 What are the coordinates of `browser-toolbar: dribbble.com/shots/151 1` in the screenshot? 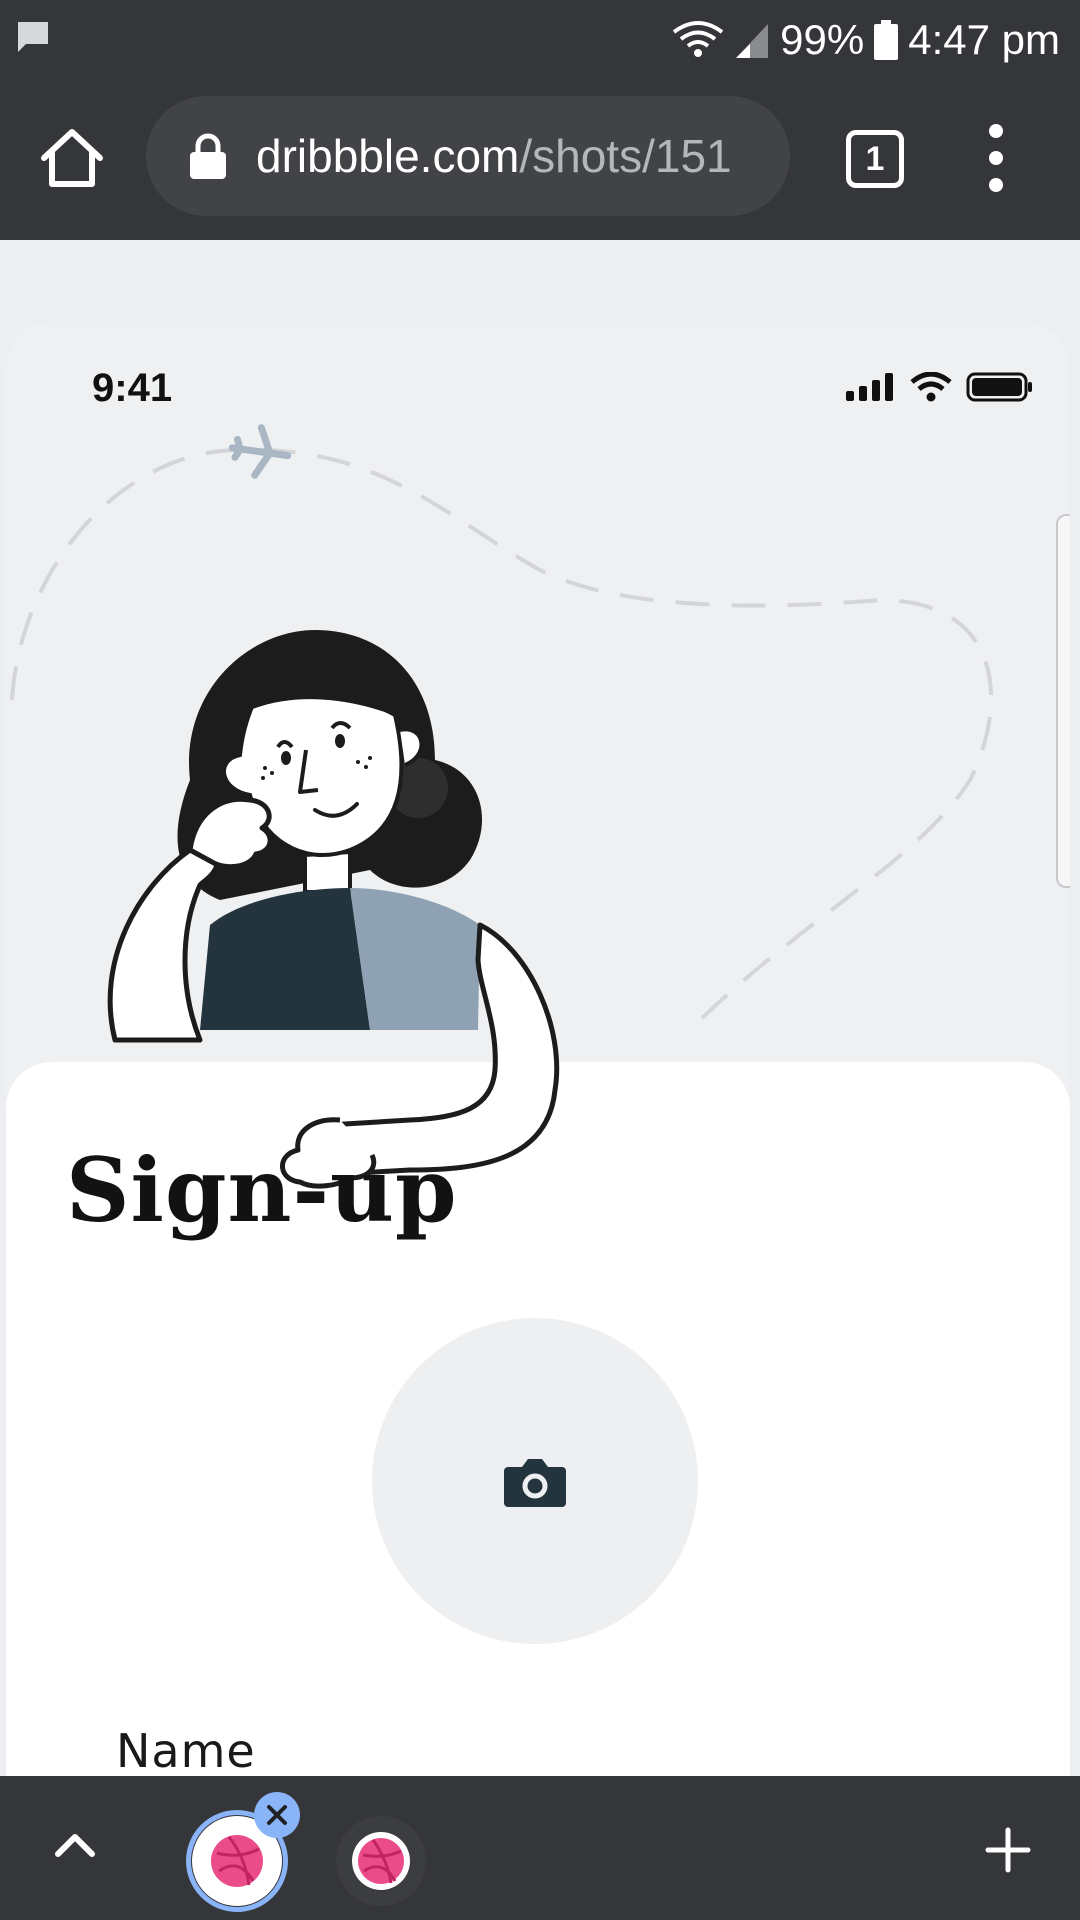 It's located at (540, 159).